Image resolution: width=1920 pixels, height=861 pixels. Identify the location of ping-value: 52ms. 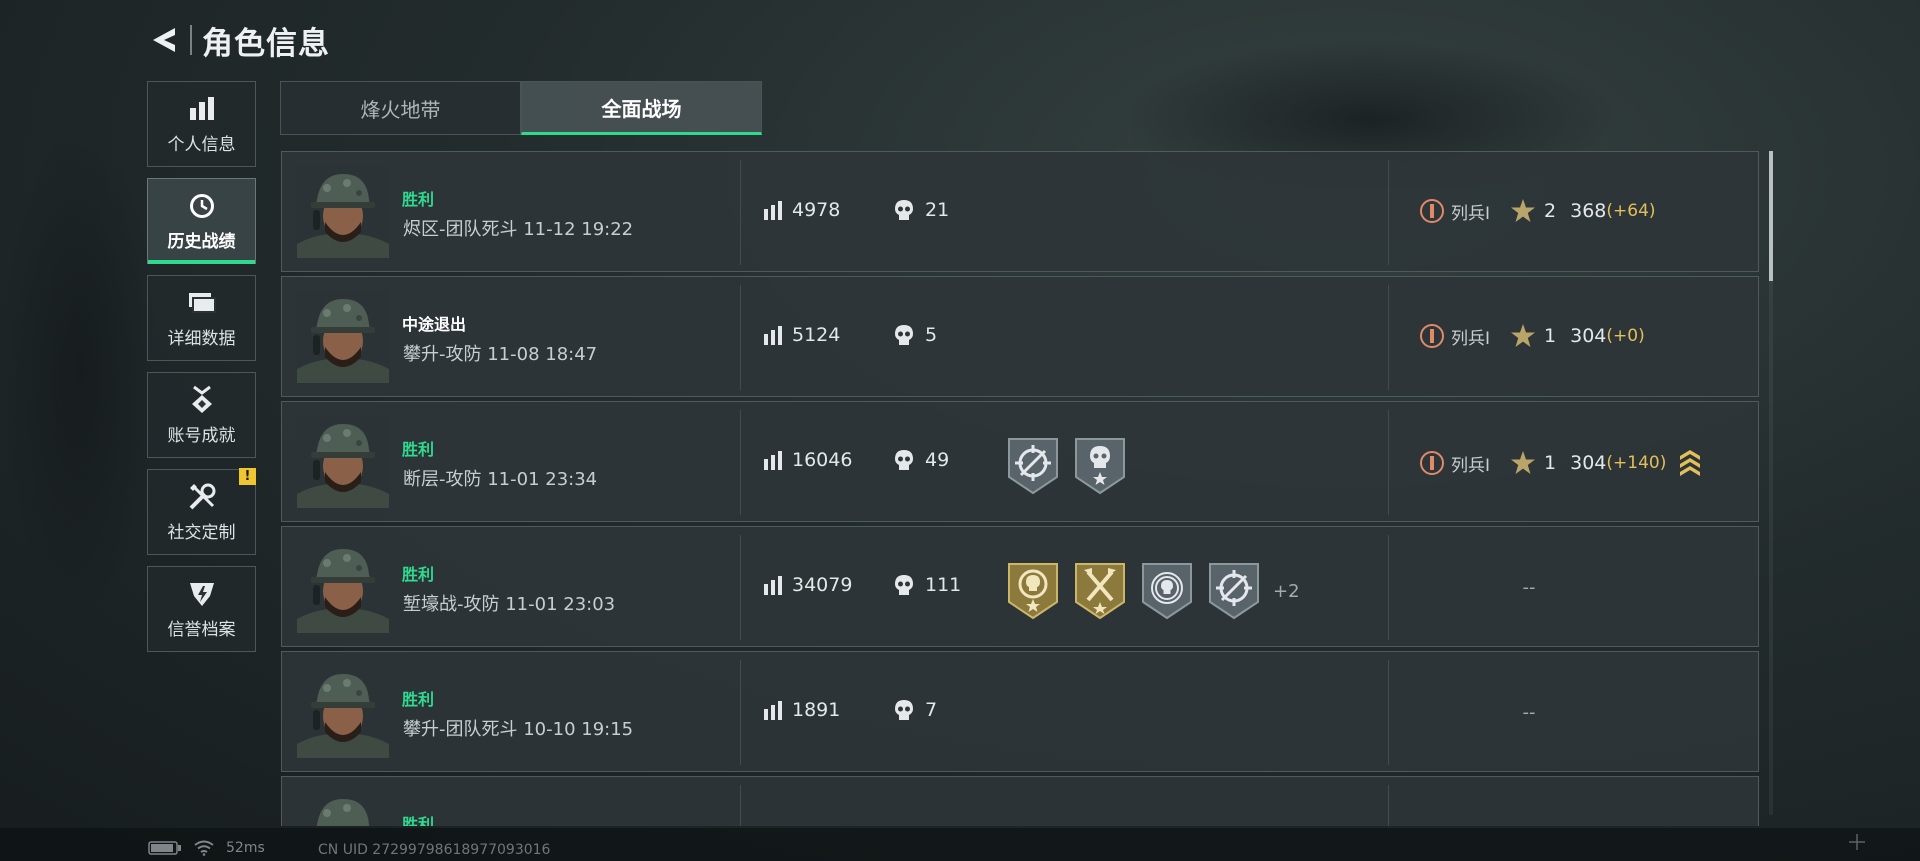
(245, 848).